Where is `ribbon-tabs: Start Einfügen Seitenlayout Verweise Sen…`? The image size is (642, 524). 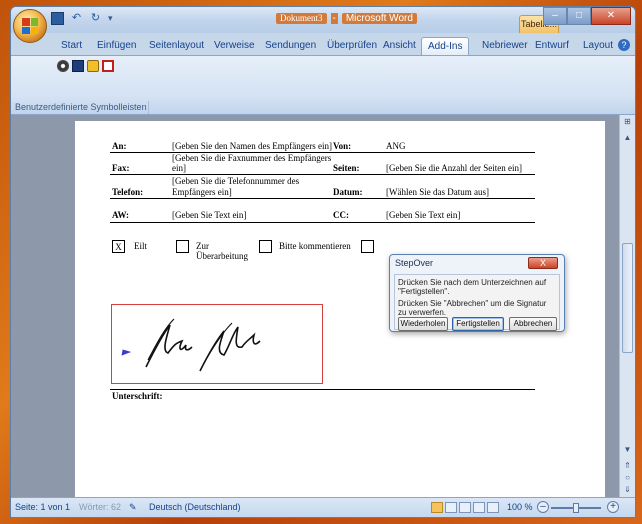
ribbon-tabs: Start Einfügen Seitenlayout Verweise Sen… is located at coordinates (323, 44).